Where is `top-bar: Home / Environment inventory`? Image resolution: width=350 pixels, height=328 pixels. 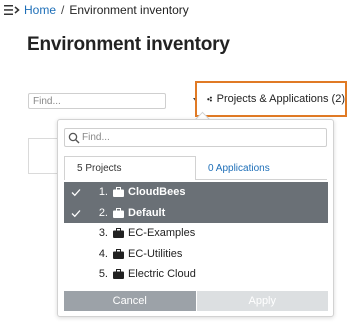
top-bar: Home / Environment inventory is located at coordinates (175, 11).